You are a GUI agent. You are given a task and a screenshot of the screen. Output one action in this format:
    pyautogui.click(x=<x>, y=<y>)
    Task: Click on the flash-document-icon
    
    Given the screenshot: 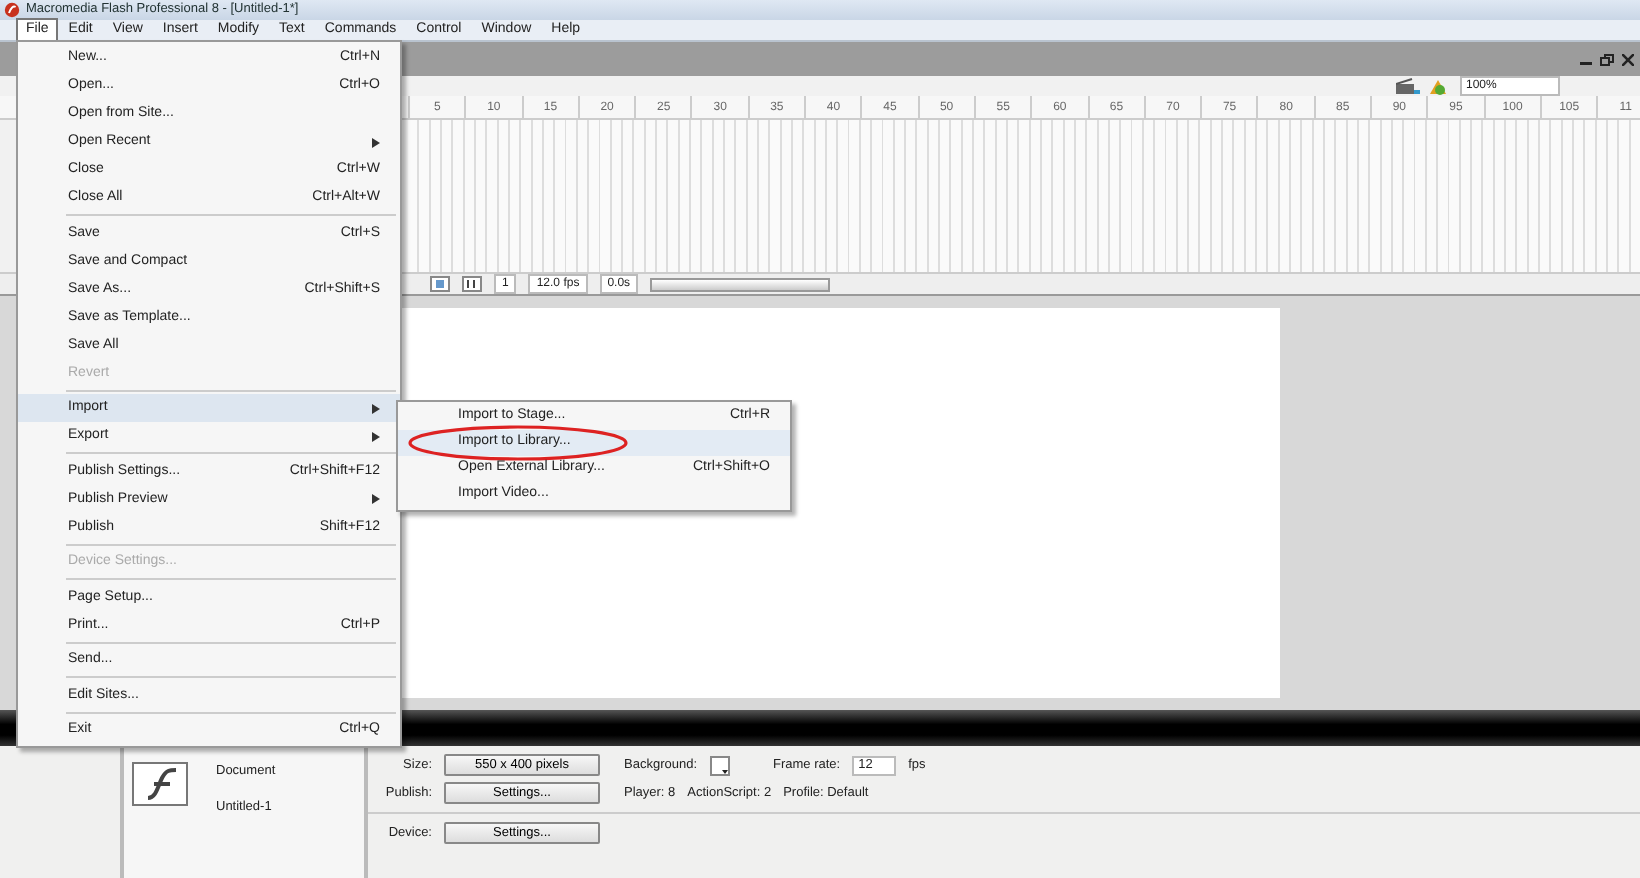 What is the action you would take?
    pyautogui.click(x=160, y=784)
    